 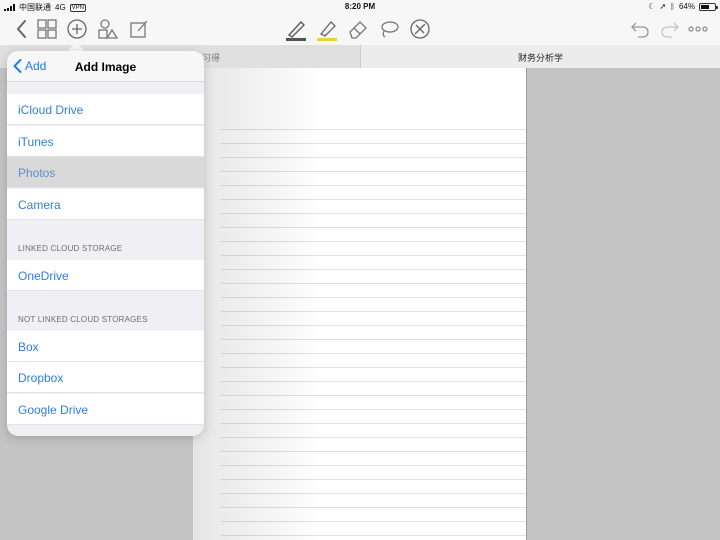 I want to click on moon-icon: ☾, so click(x=652, y=6).